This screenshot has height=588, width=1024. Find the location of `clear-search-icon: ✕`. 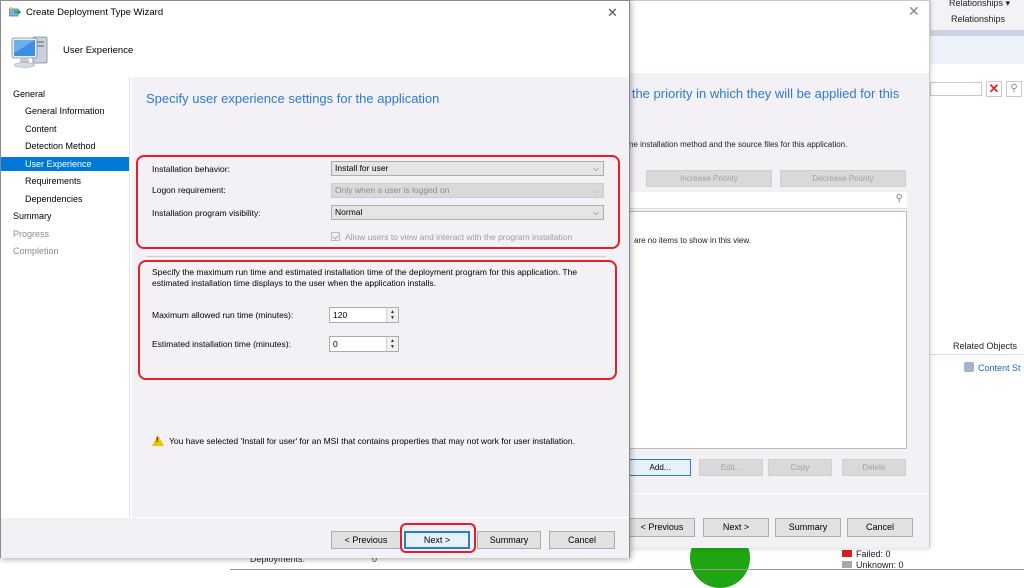

clear-search-icon: ✕ is located at coordinates (994, 89).